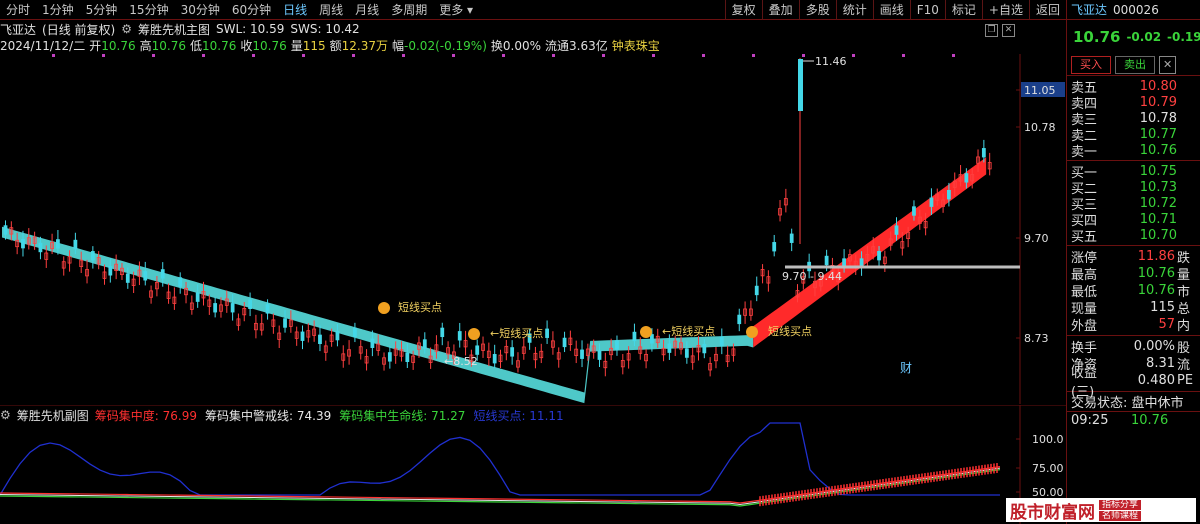  What do you see at coordinates (102, 10) in the screenshot?
I see `timeframe-tab: 5分钟` at bounding box center [102, 10].